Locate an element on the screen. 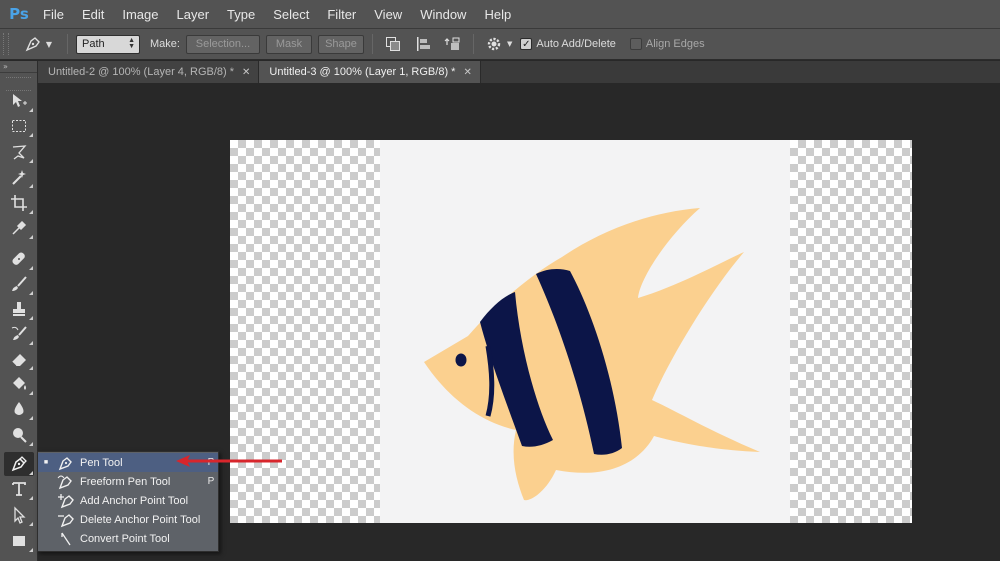 This screenshot has width=1000, height=561. menu-edit: Edit is located at coordinates (93, 14).